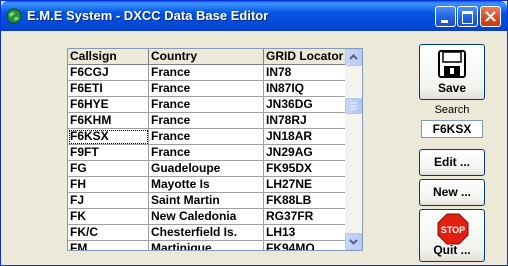 The height and width of the screenshot is (266, 508). I want to click on table-row: F6ETI France IN87IQ, so click(211, 88).